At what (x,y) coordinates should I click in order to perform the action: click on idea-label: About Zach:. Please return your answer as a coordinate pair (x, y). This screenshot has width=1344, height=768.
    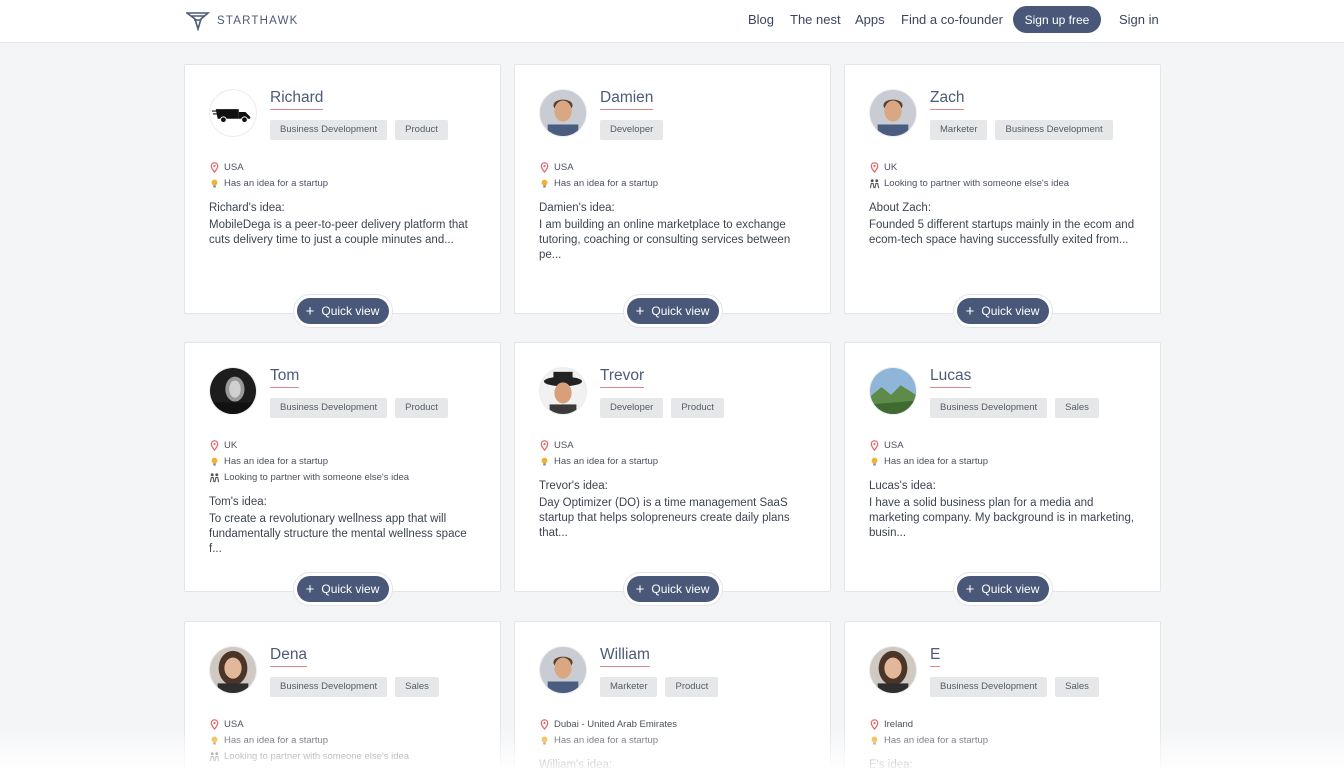
    Looking at the image, I should click on (1004, 208).